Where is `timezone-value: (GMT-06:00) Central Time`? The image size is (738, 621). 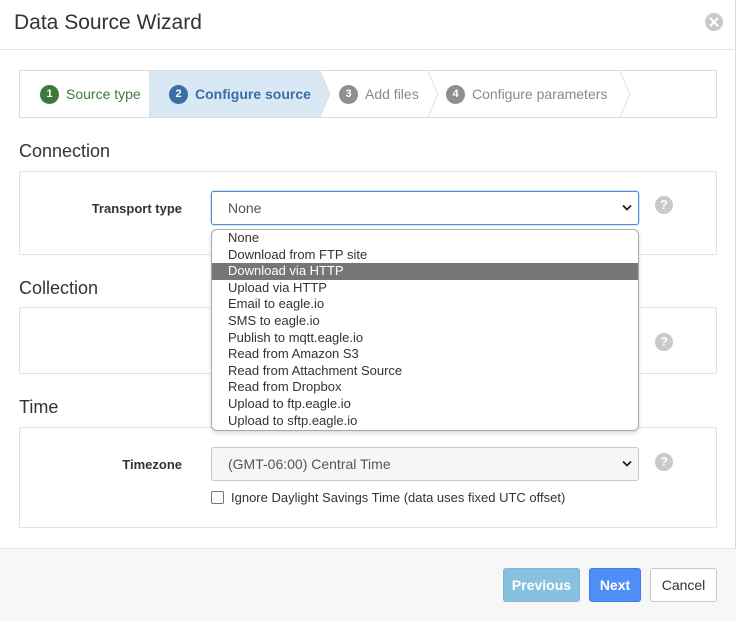 timezone-value: (GMT-06:00) Central Time is located at coordinates (309, 464).